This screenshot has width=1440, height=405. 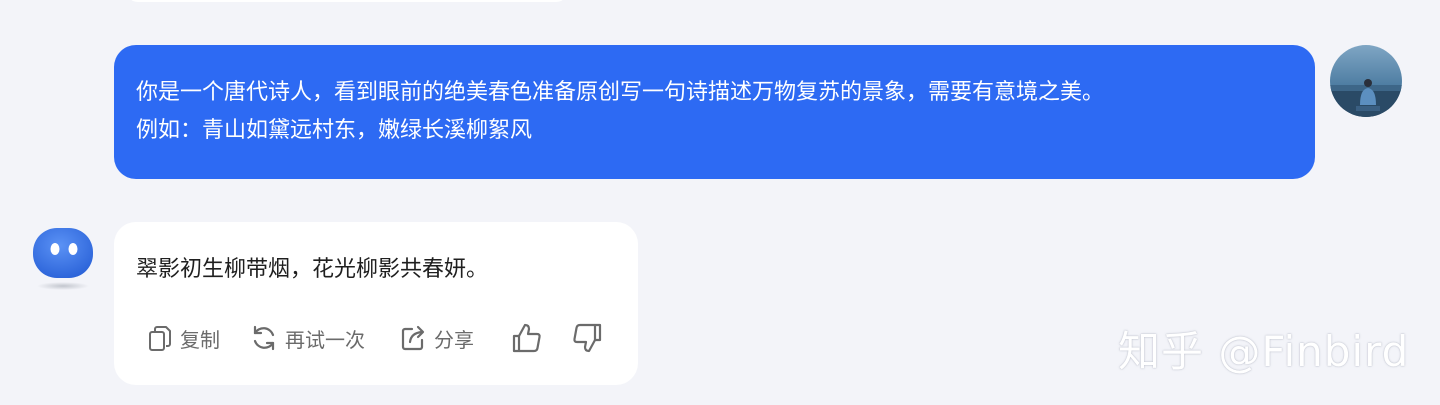 I want to click on user-avatar, so click(x=1366, y=81).